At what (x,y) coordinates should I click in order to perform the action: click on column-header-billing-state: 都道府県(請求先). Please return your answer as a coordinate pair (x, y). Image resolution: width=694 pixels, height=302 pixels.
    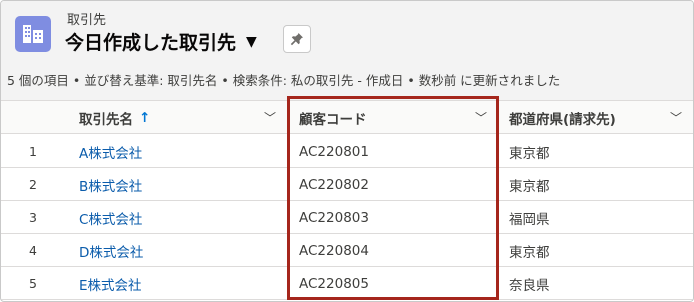
    Looking at the image, I should click on (562, 117).